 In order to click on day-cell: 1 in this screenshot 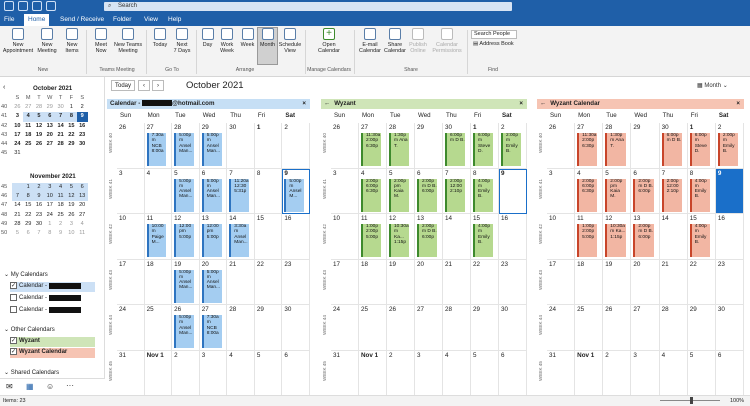, I will do `click(268, 146)`.